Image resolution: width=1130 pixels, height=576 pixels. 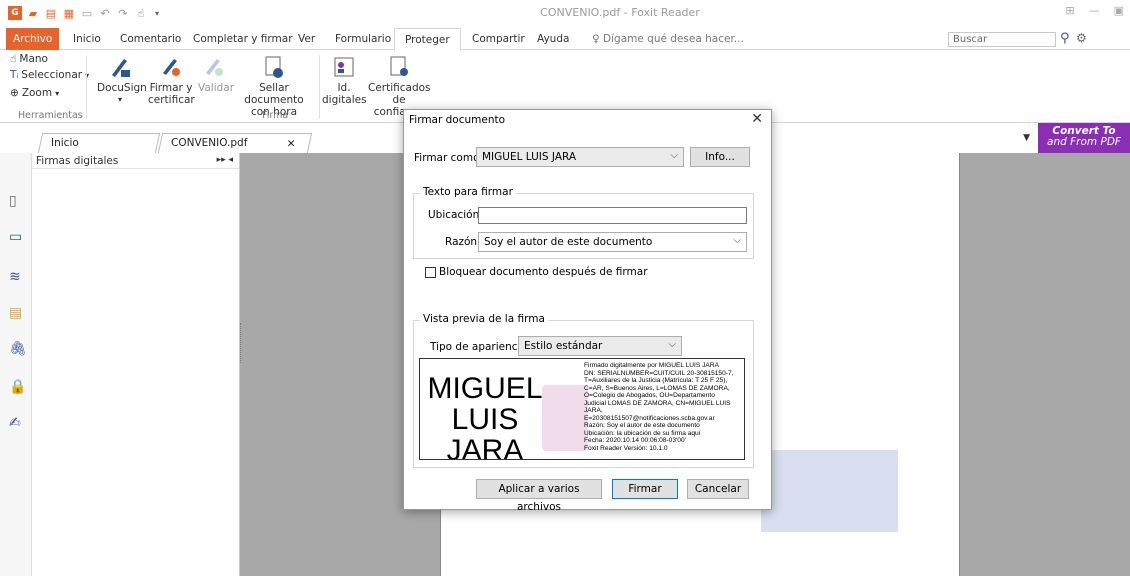 I want to click on convert-banner: Convert To and From PDF, so click(x=1084, y=138).